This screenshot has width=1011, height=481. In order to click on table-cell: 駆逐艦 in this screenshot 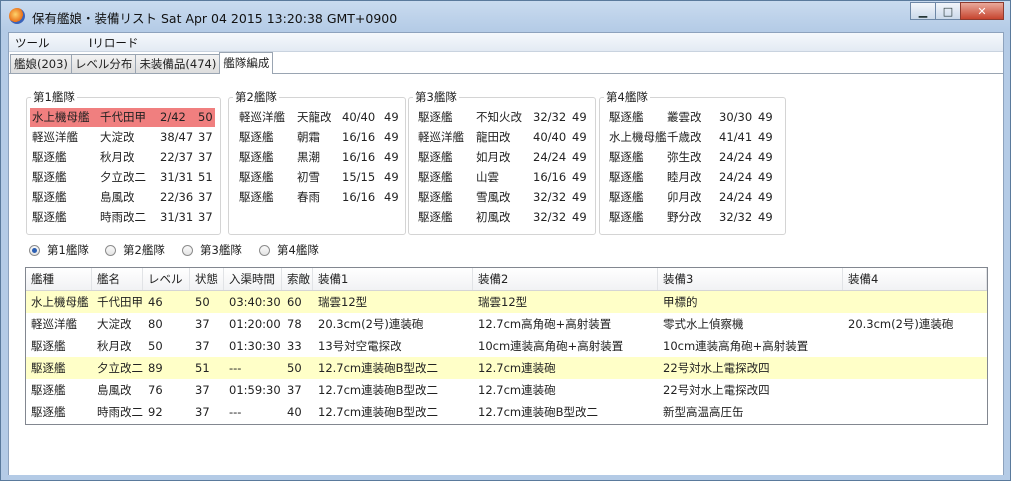, I will do `click(48, 368)`.